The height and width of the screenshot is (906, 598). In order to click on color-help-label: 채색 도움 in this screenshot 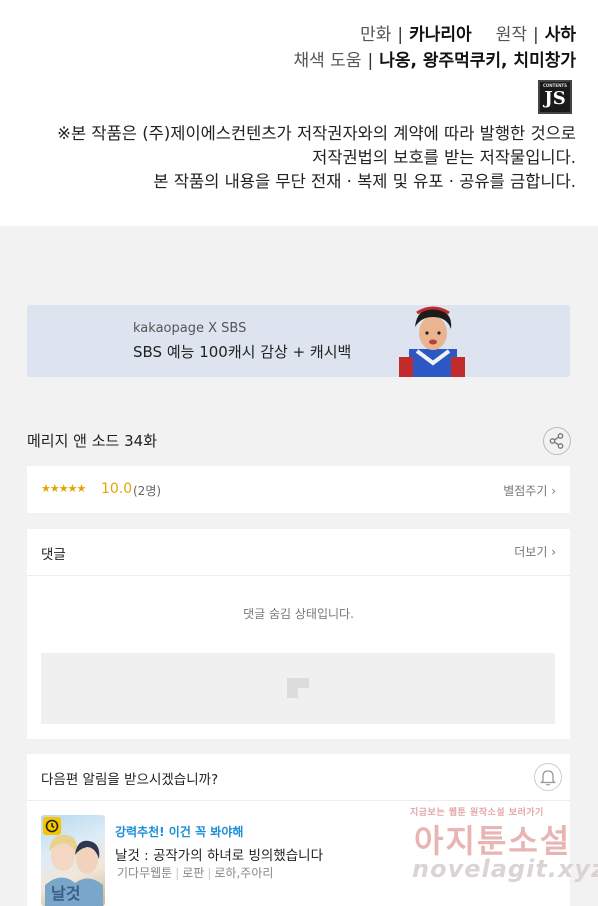, I will do `click(327, 61)`.